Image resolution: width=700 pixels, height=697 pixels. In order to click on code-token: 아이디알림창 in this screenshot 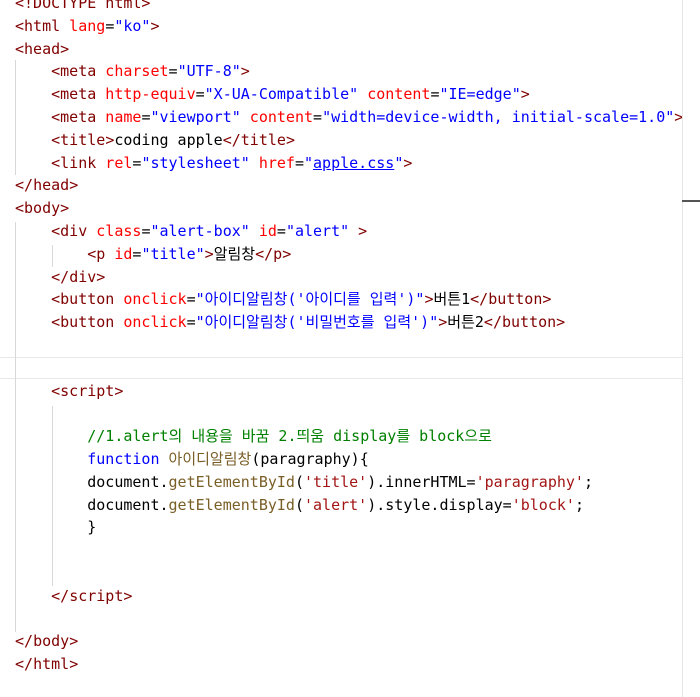, I will do `click(205, 459)`.